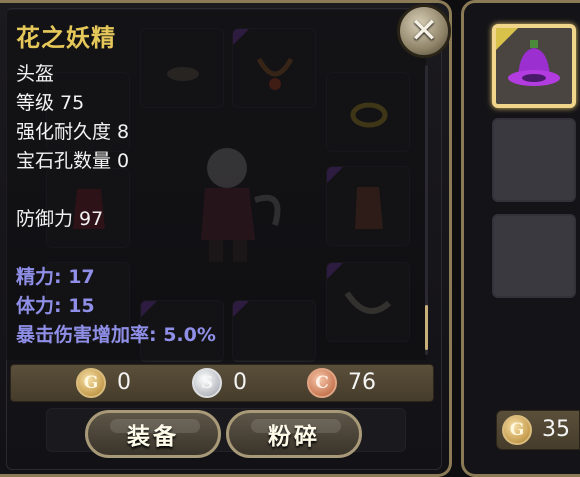 The height and width of the screenshot is (477, 580). I want to click on silver-coin-icon: S, so click(207, 383).